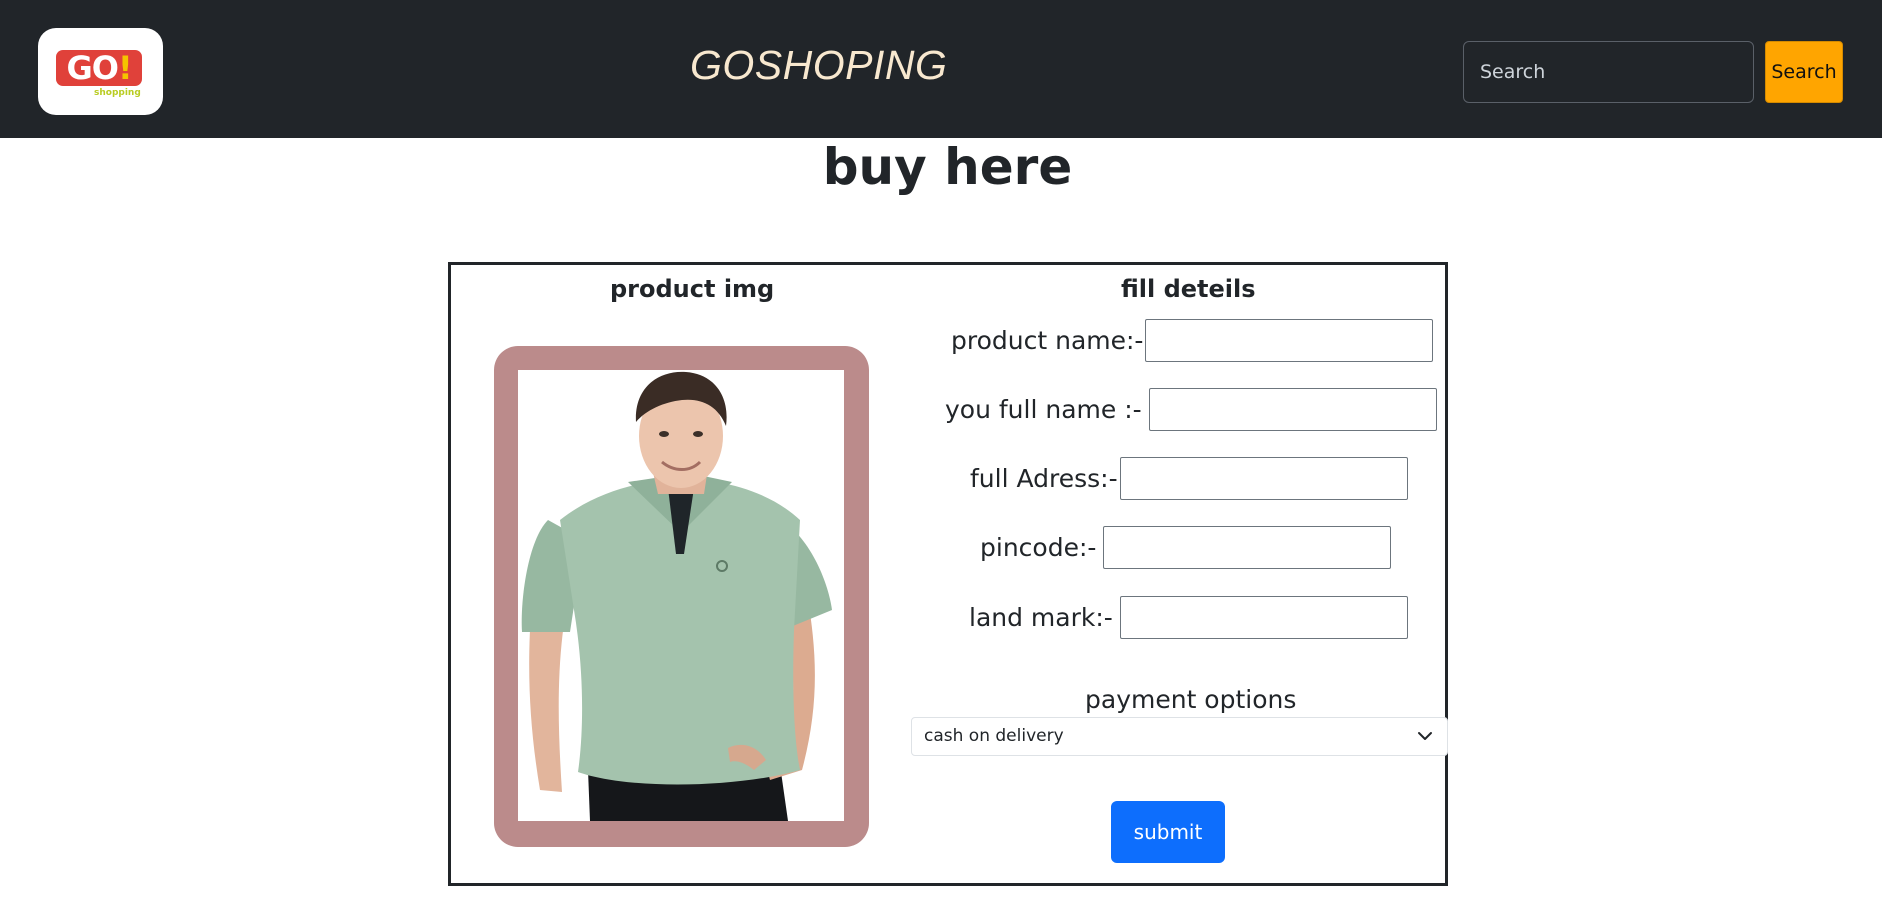  Describe the element at coordinates (1804, 72) in the screenshot. I see `search-button: Search` at that location.